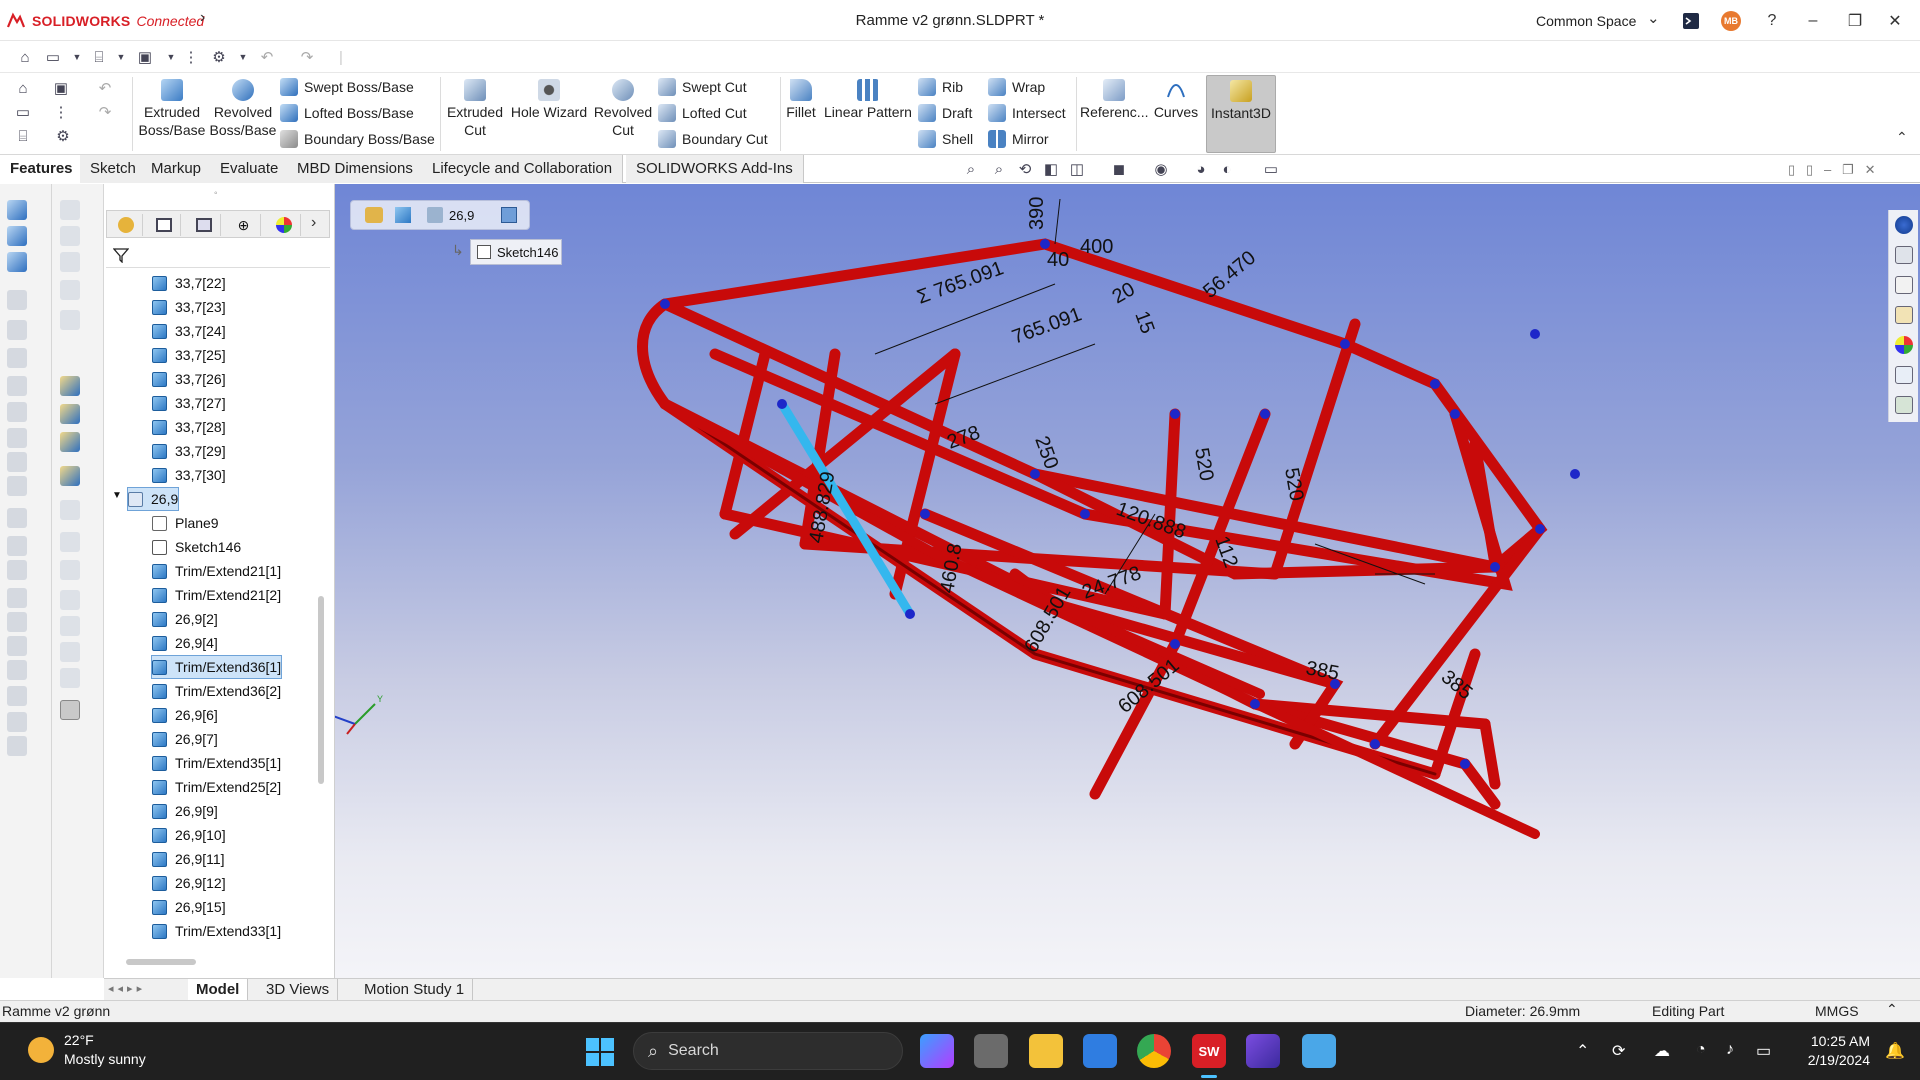 The width and height of the screenshot is (1920, 1080). I want to click on microsoft-store-icon, so click(1100, 1051).